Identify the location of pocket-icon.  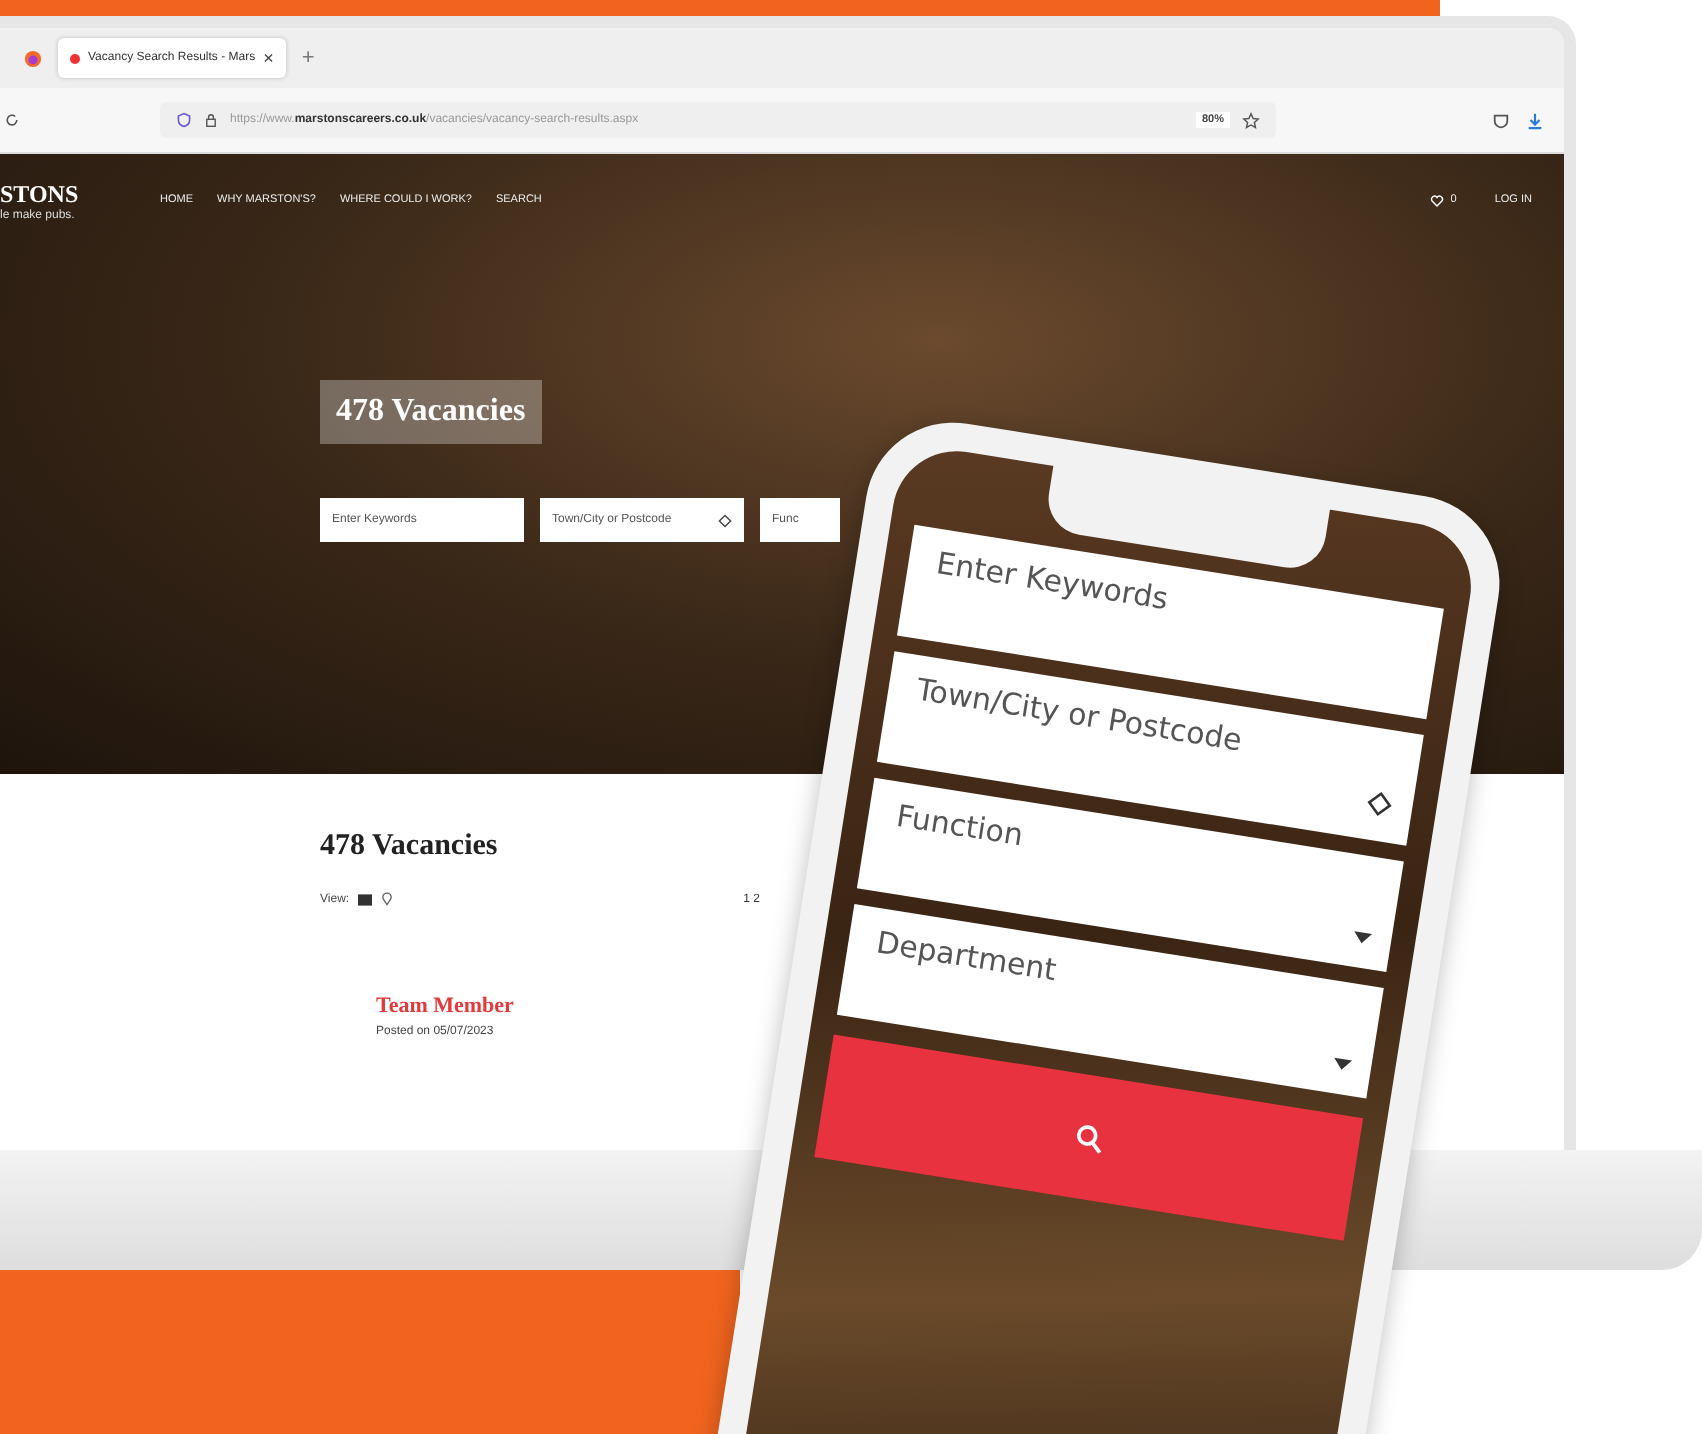
(1501, 120).